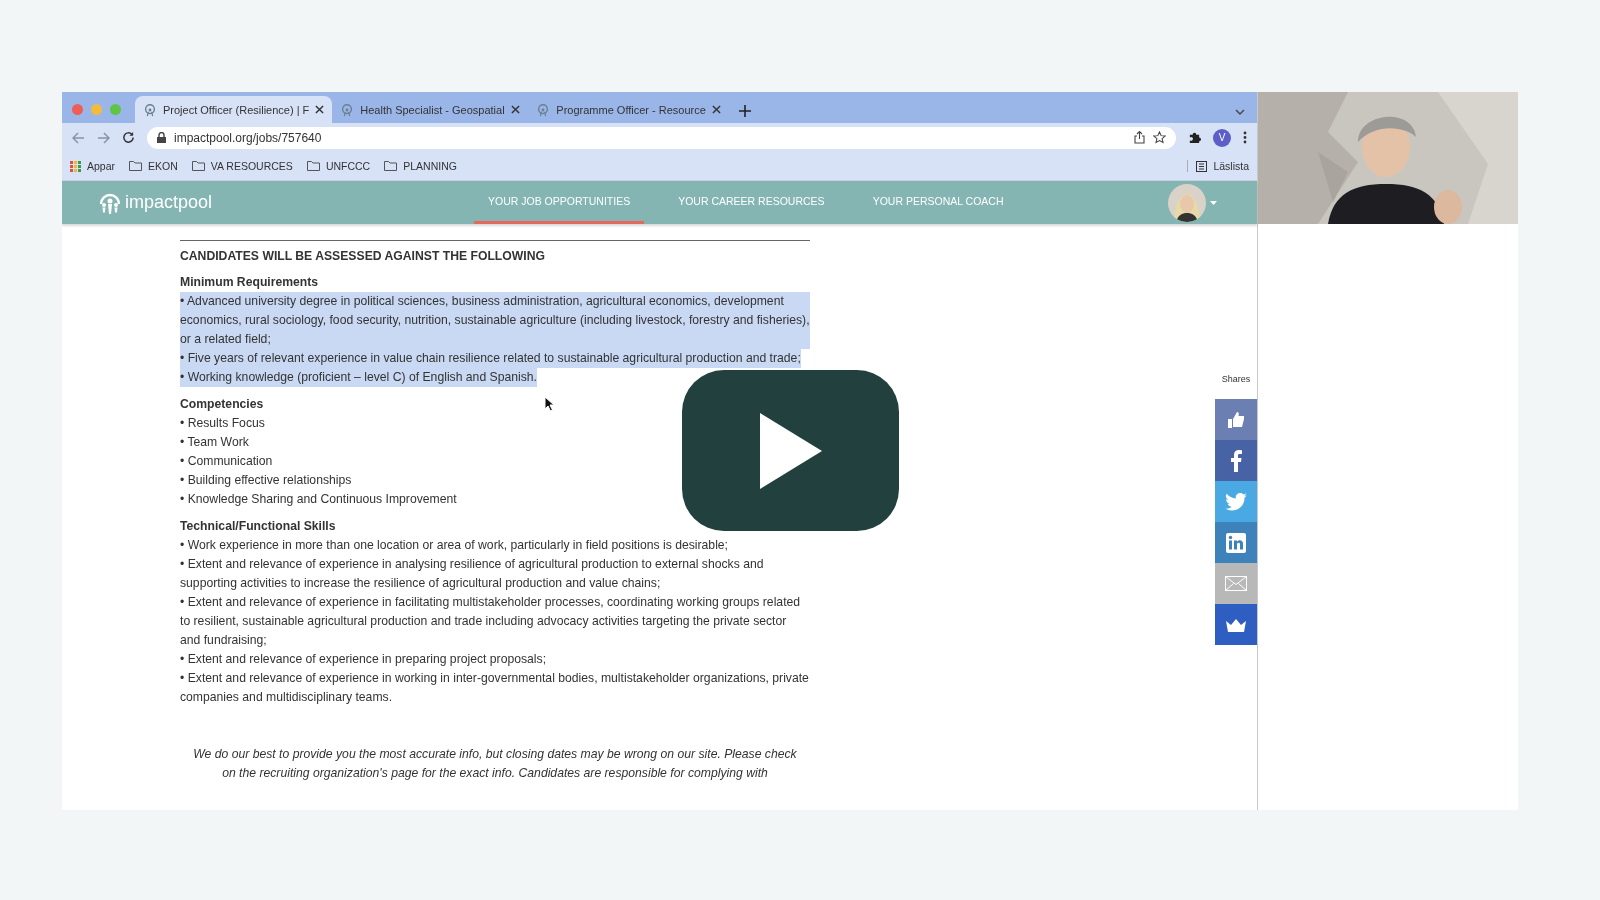  I want to click on envelope-icon, so click(1236, 583).